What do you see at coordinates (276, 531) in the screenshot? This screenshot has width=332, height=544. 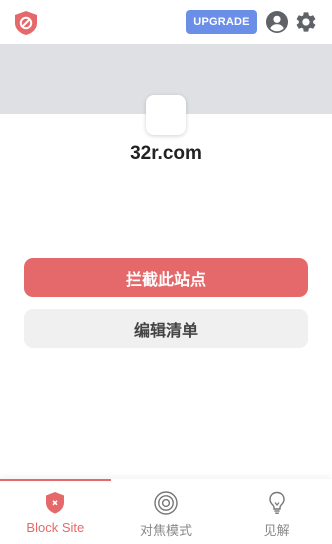 I see `nav-label-insights: 见解` at bounding box center [276, 531].